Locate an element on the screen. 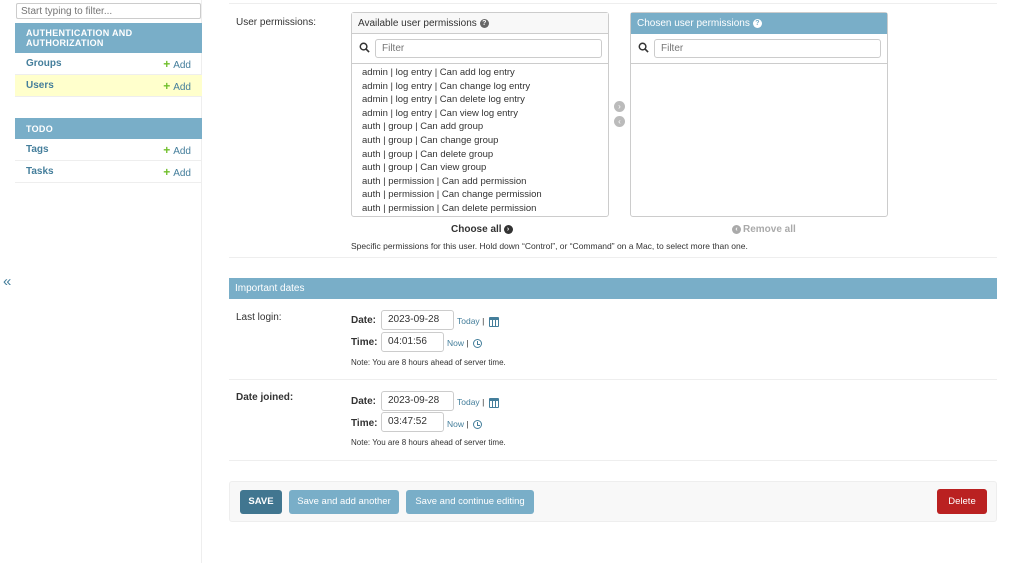 The height and width of the screenshot is (563, 1024). chosen-permissions-title: Chosen user permissions? is located at coordinates (759, 23).